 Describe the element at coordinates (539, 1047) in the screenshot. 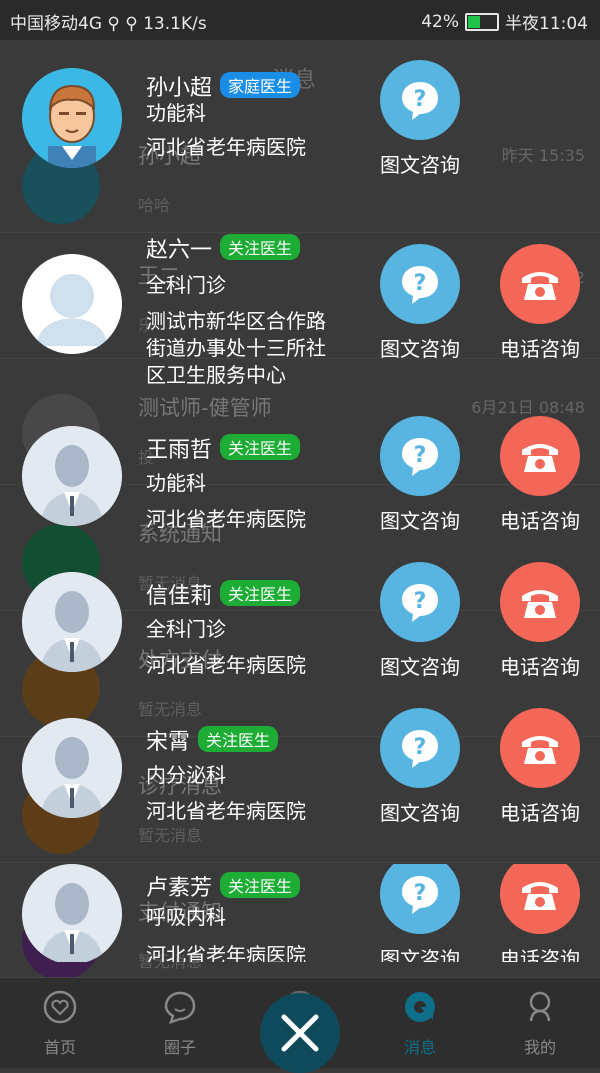

I see `tab-mine-label: 我的` at that location.